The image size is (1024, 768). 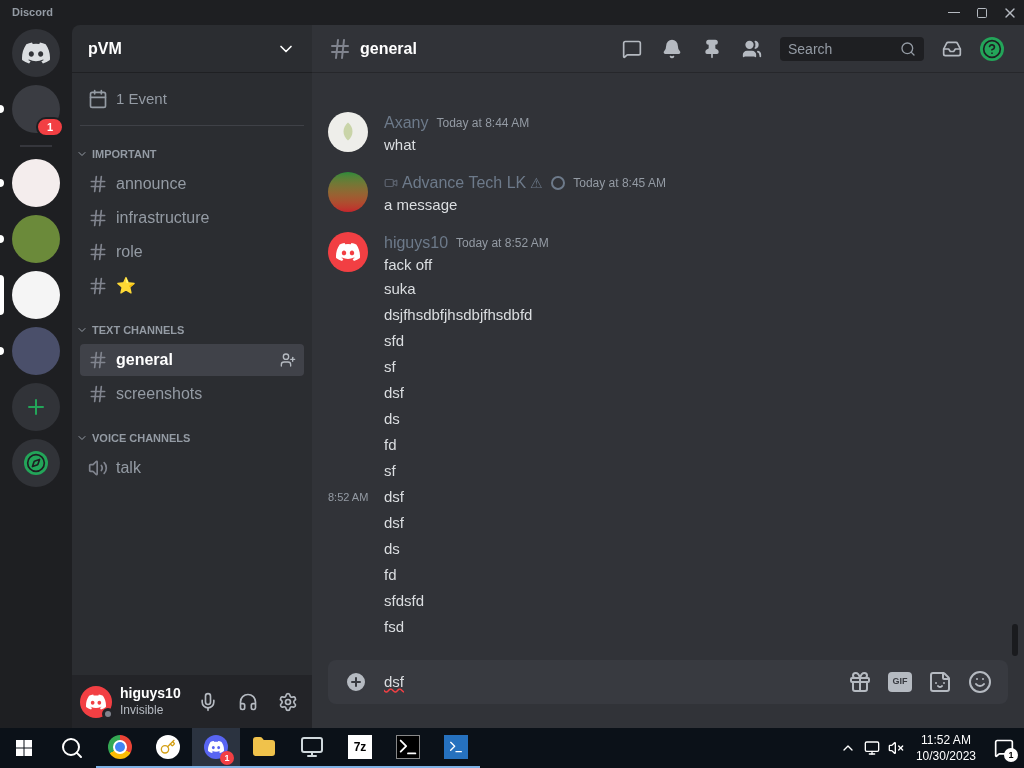 I want to click on add-server-button, so click(x=36, y=407).